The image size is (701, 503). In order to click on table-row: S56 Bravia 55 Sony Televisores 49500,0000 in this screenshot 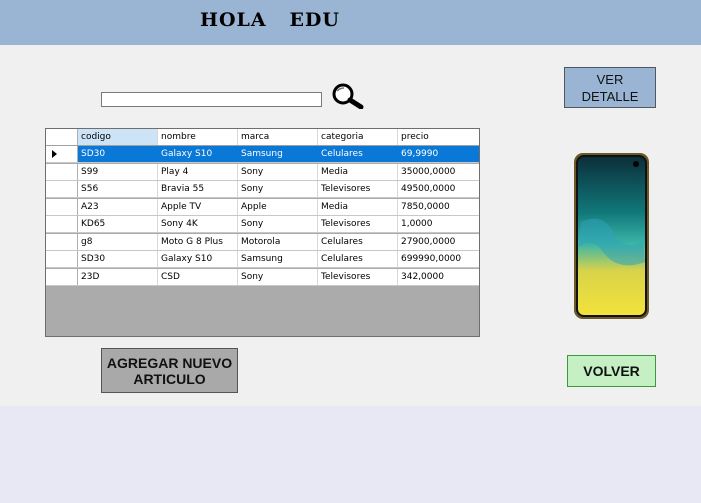, I will do `click(262, 189)`.